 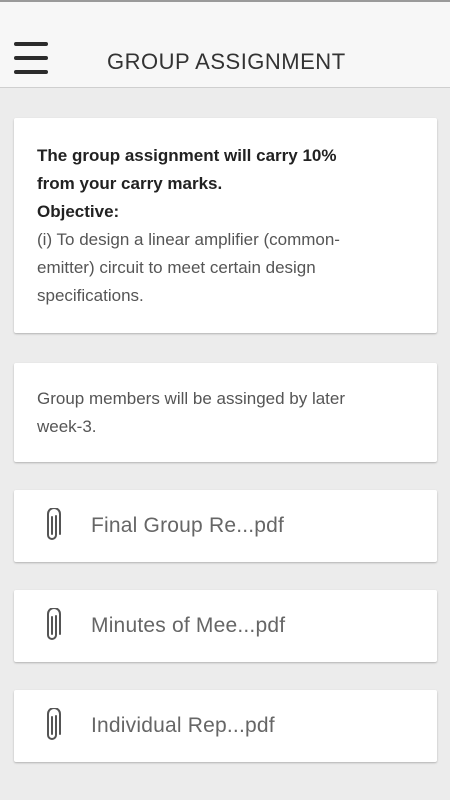 I want to click on attachment-minutes-of-meeting: Minutes of Mee...pdf, so click(x=225, y=626).